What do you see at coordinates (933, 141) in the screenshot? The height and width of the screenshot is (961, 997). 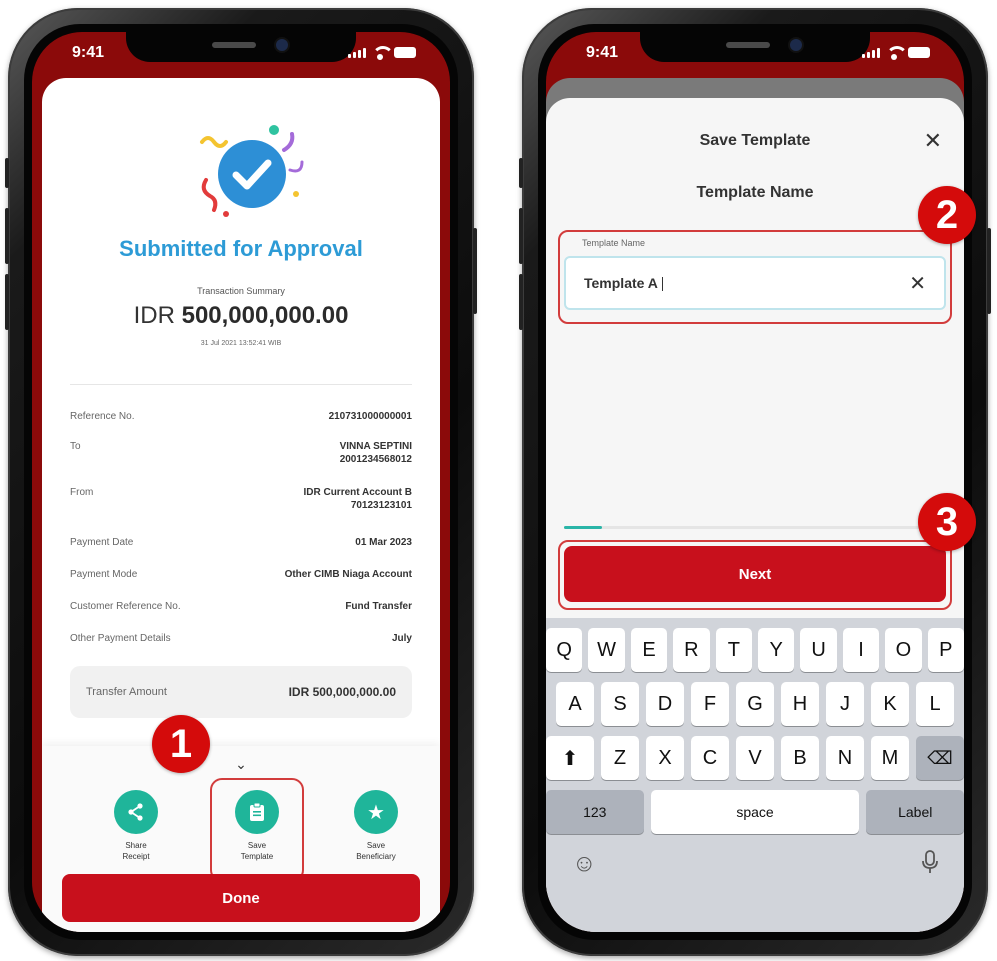 I see `close-icon: ✕` at bounding box center [933, 141].